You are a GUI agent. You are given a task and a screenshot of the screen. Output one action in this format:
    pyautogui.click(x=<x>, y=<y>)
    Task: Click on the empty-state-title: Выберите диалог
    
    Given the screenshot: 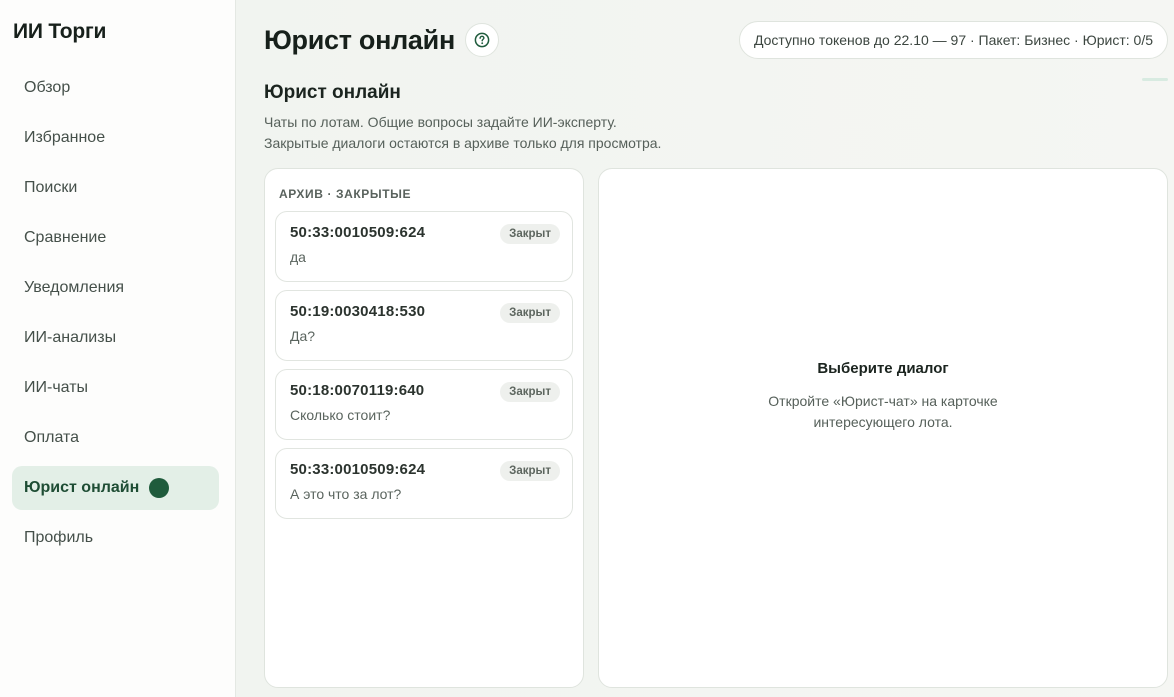 What is the action you would take?
    pyautogui.click(x=883, y=368)
    